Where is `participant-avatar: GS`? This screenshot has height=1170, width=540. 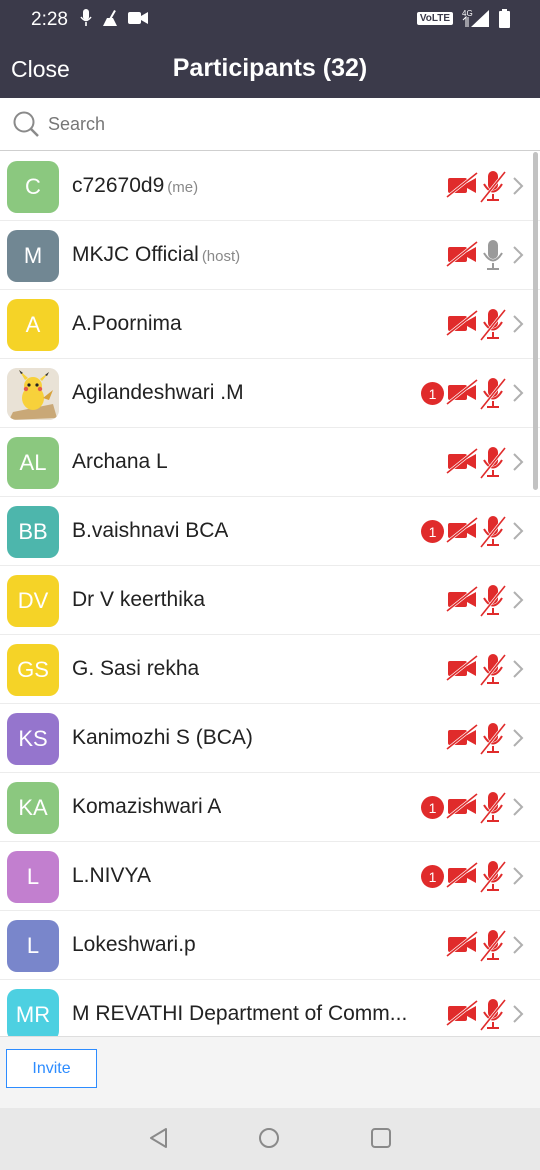 participant-avatar: GS is located at coordinates (33, 670).